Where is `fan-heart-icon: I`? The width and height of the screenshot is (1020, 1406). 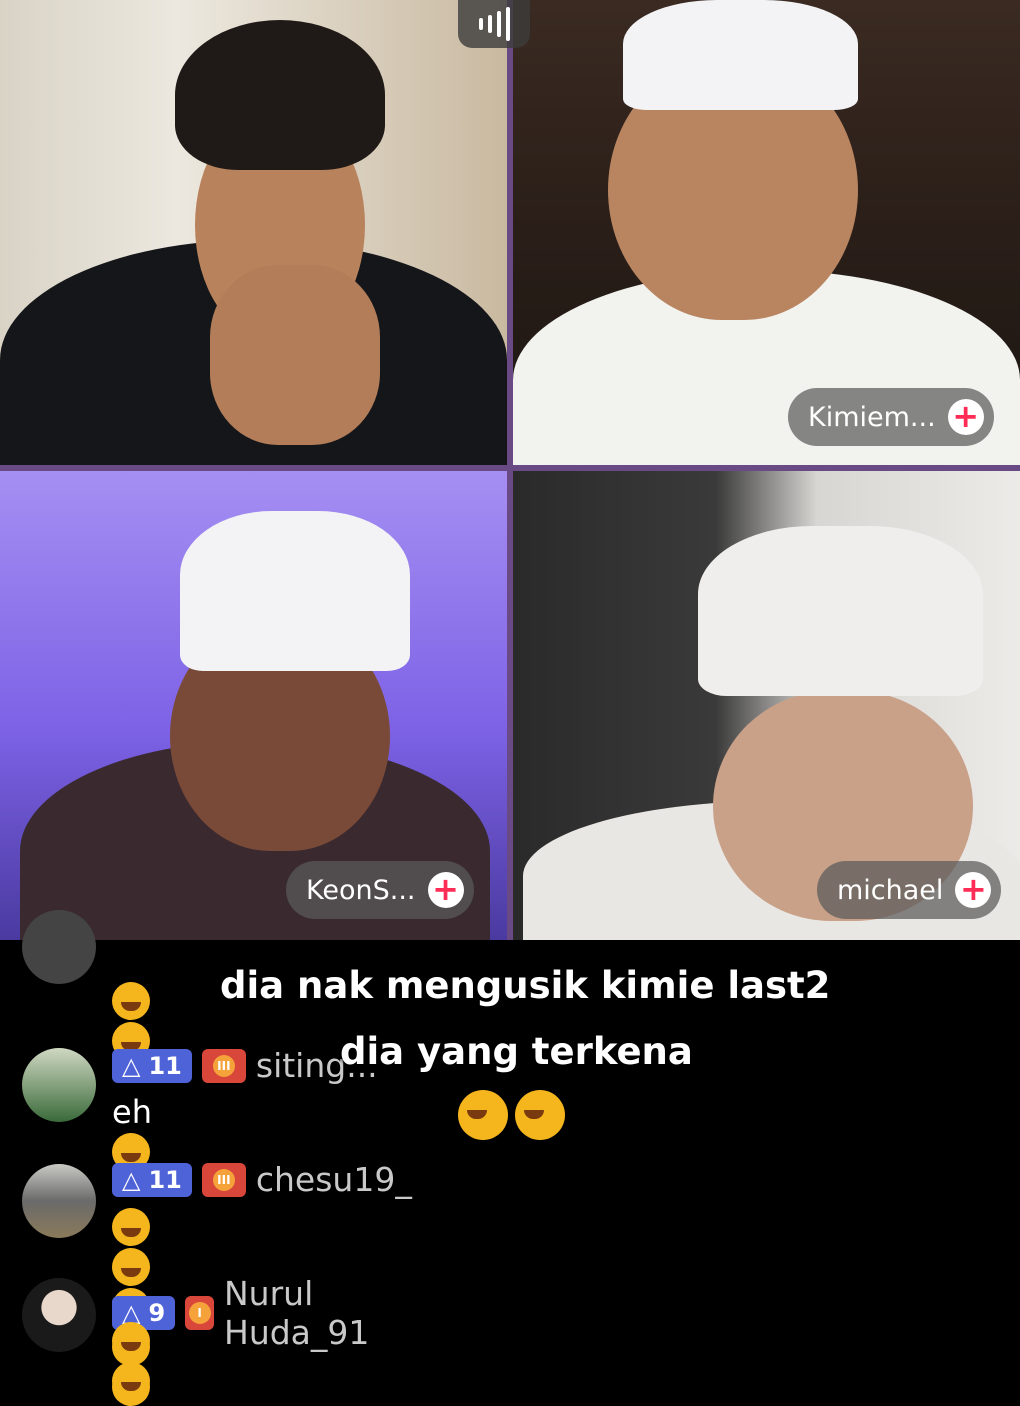
fan-heart-icon: I is located at coordinates (199, 1313).